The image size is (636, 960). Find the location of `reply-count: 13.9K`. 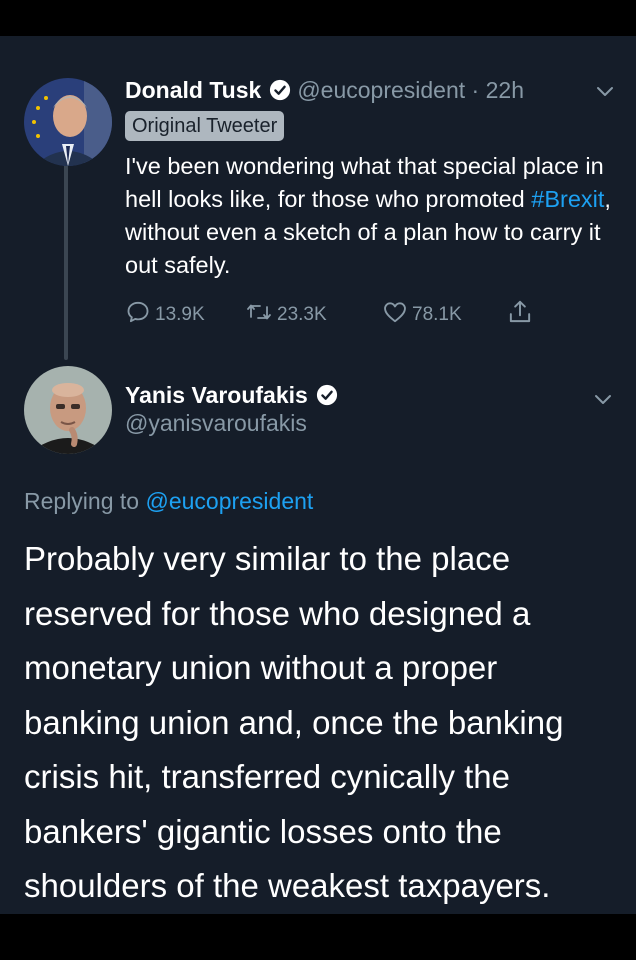

reply-count: 13.9K is located at coordinates (180, 314).